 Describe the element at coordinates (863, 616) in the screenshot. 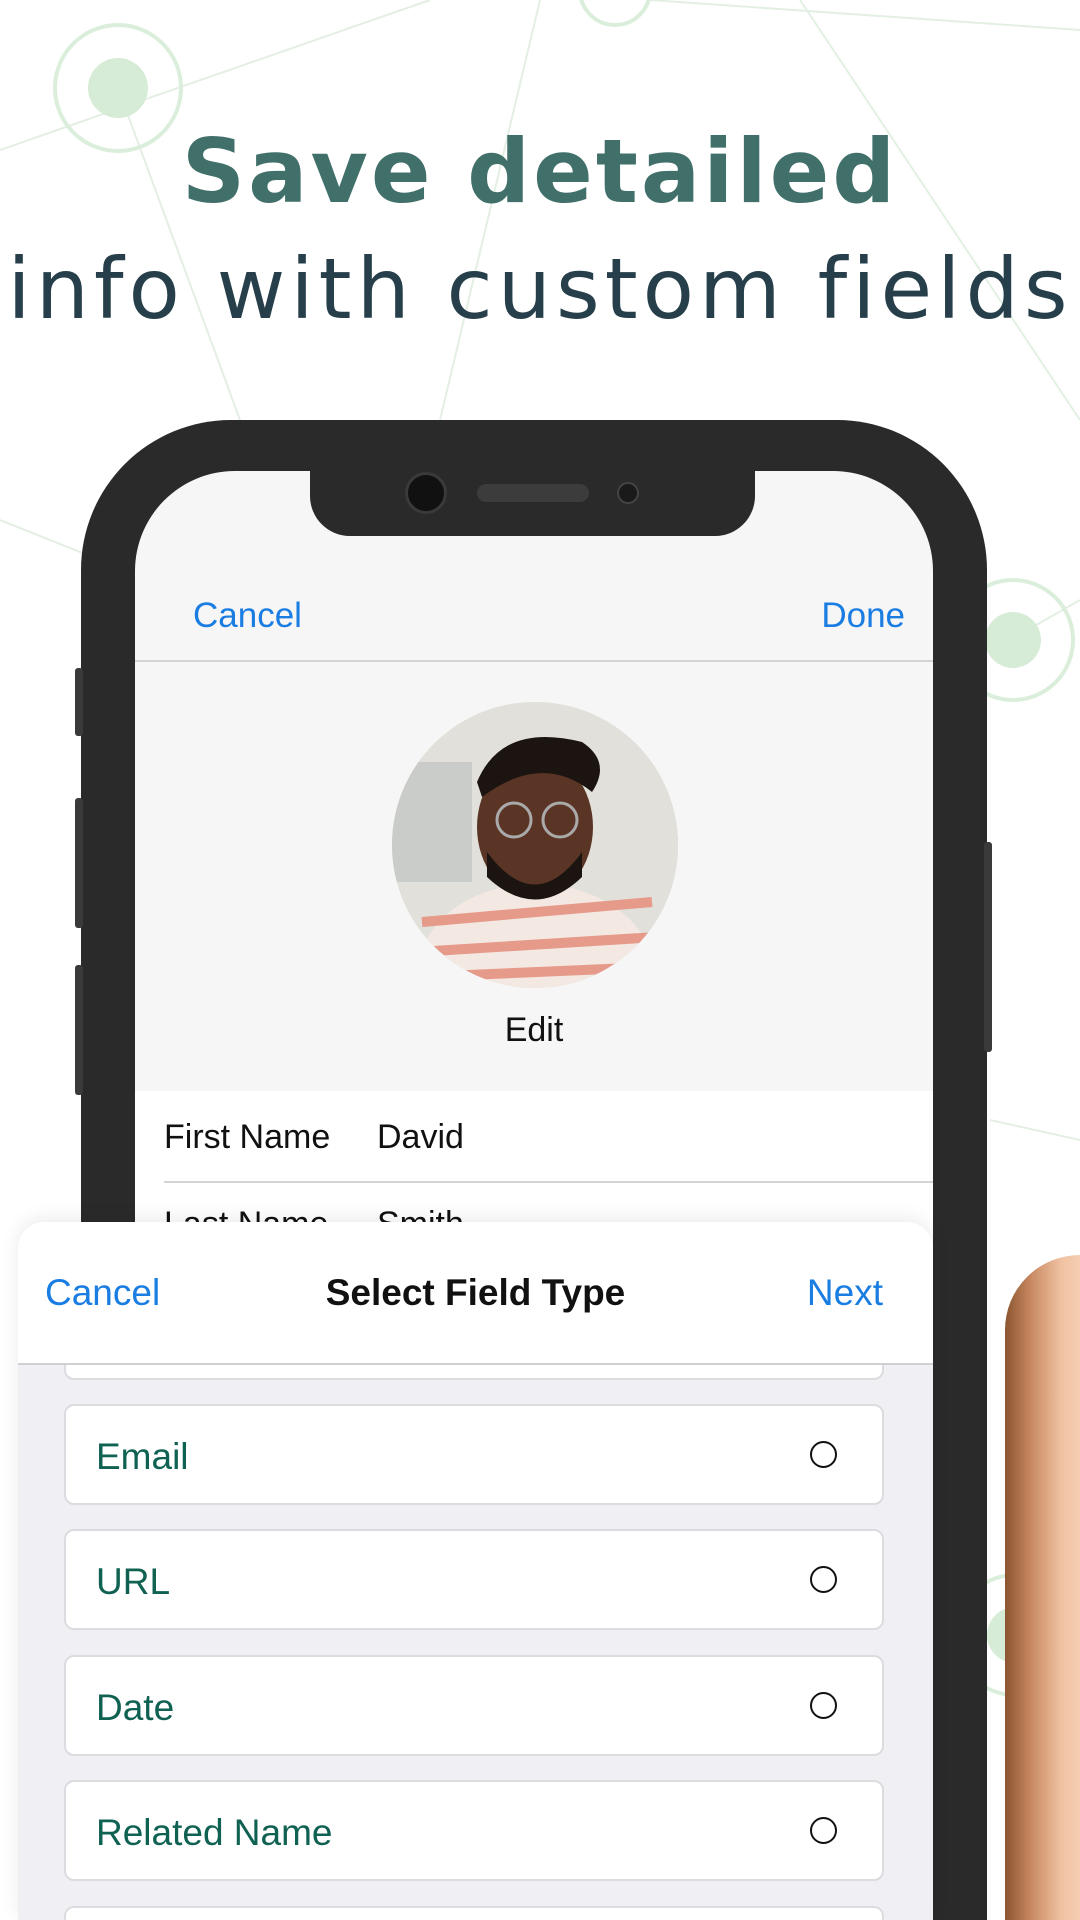

I see `done-button: Done` at that location.